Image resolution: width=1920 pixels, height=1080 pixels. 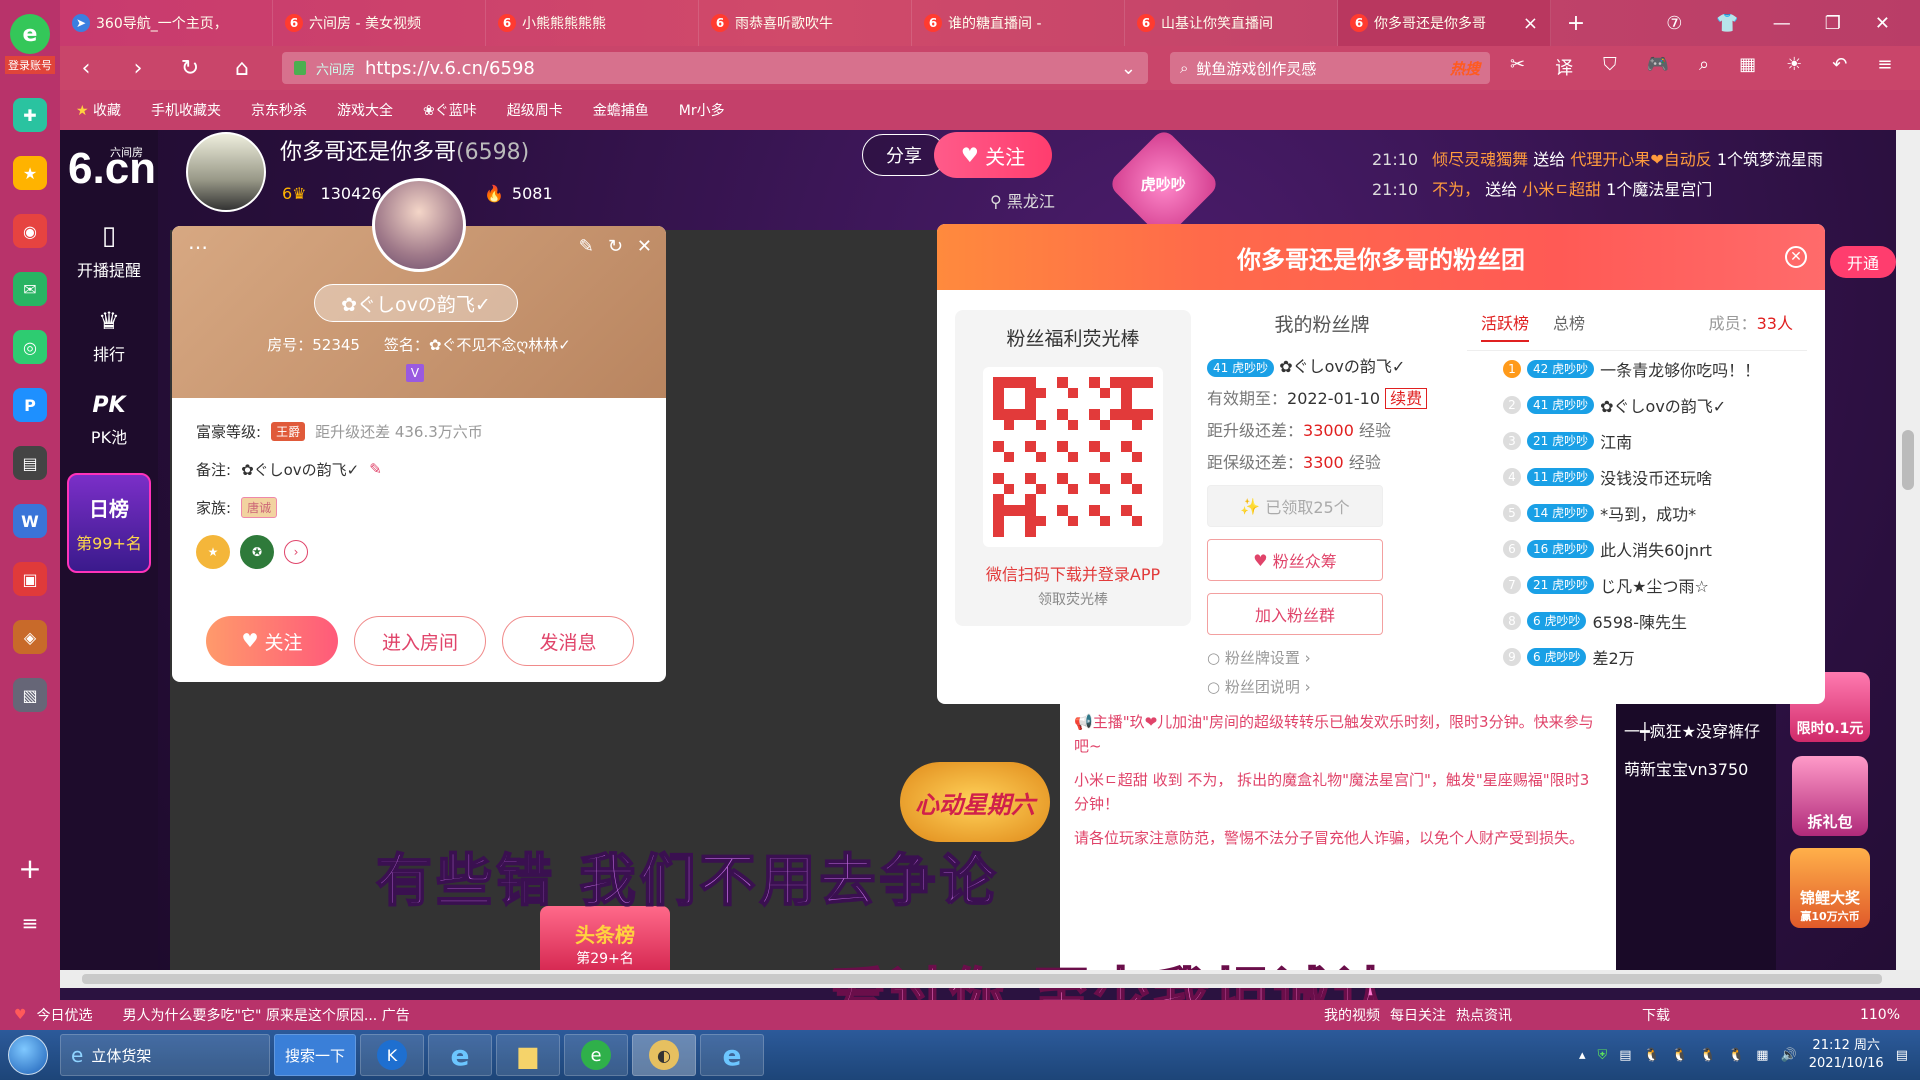 What do you see at coordinates (1231, 23) in the screenshot?
I see `browser-tab-6: 6 山基让你笑直播间` at bounding box center [1231, 23].